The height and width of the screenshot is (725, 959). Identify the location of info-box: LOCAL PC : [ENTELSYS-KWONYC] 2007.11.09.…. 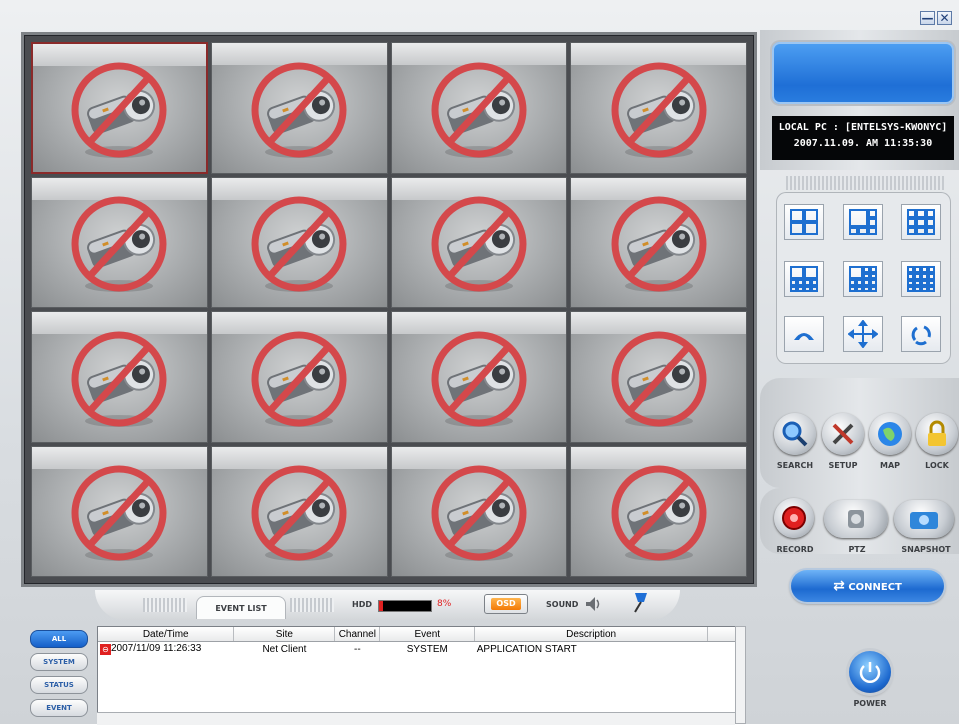
(863, 138).